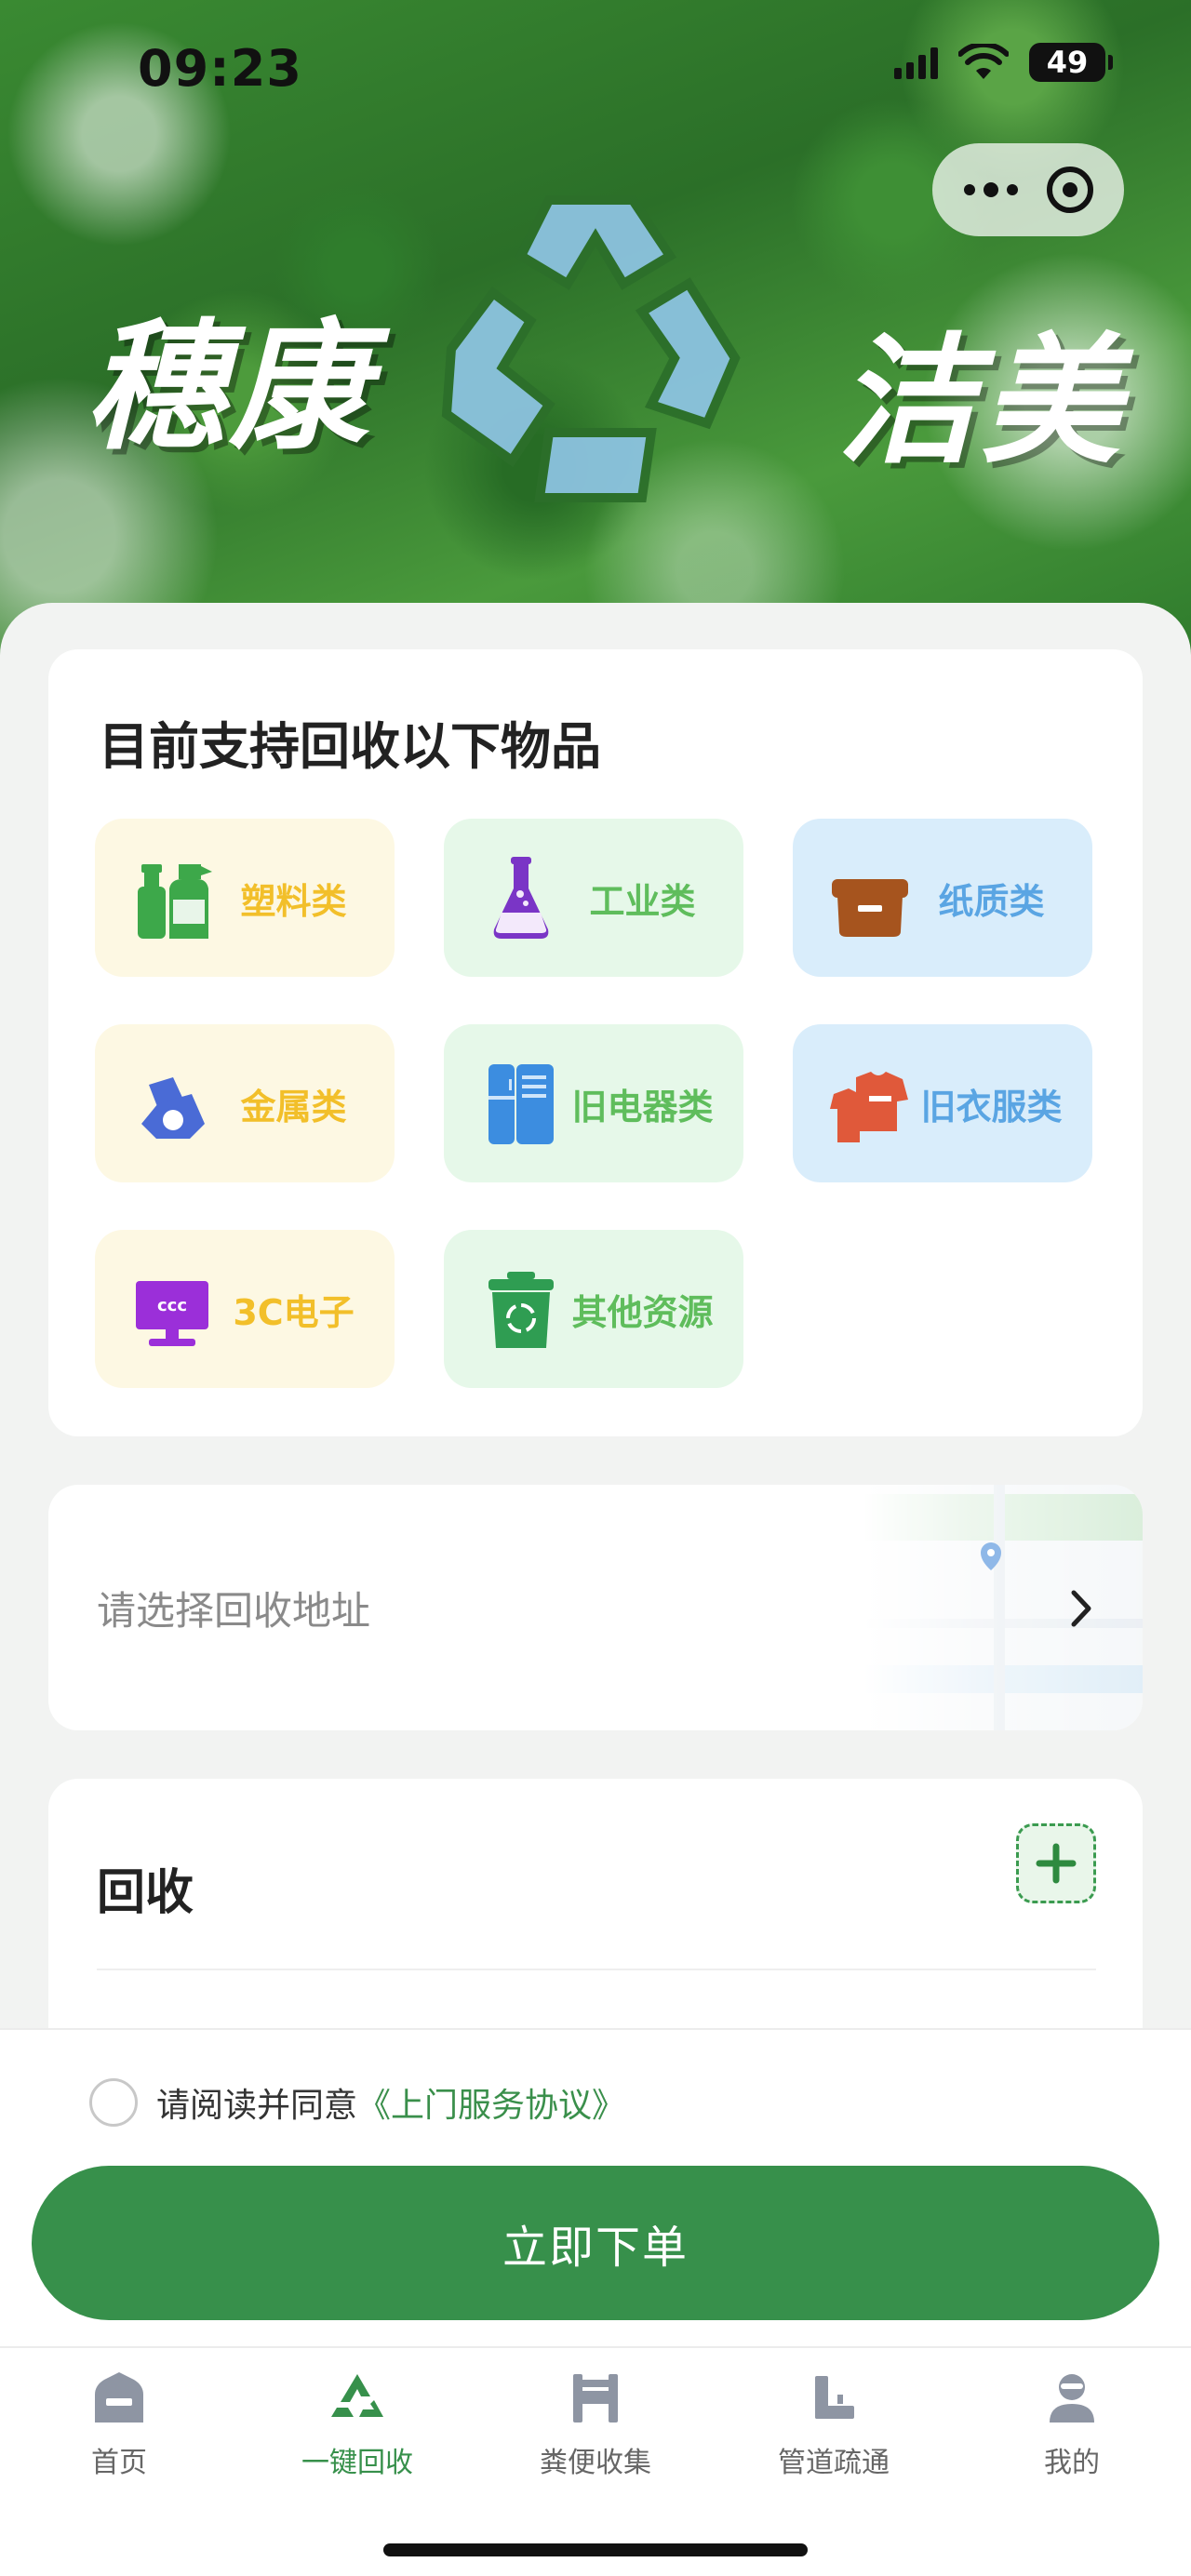  I want to click on more-icon, so click(990, 189).